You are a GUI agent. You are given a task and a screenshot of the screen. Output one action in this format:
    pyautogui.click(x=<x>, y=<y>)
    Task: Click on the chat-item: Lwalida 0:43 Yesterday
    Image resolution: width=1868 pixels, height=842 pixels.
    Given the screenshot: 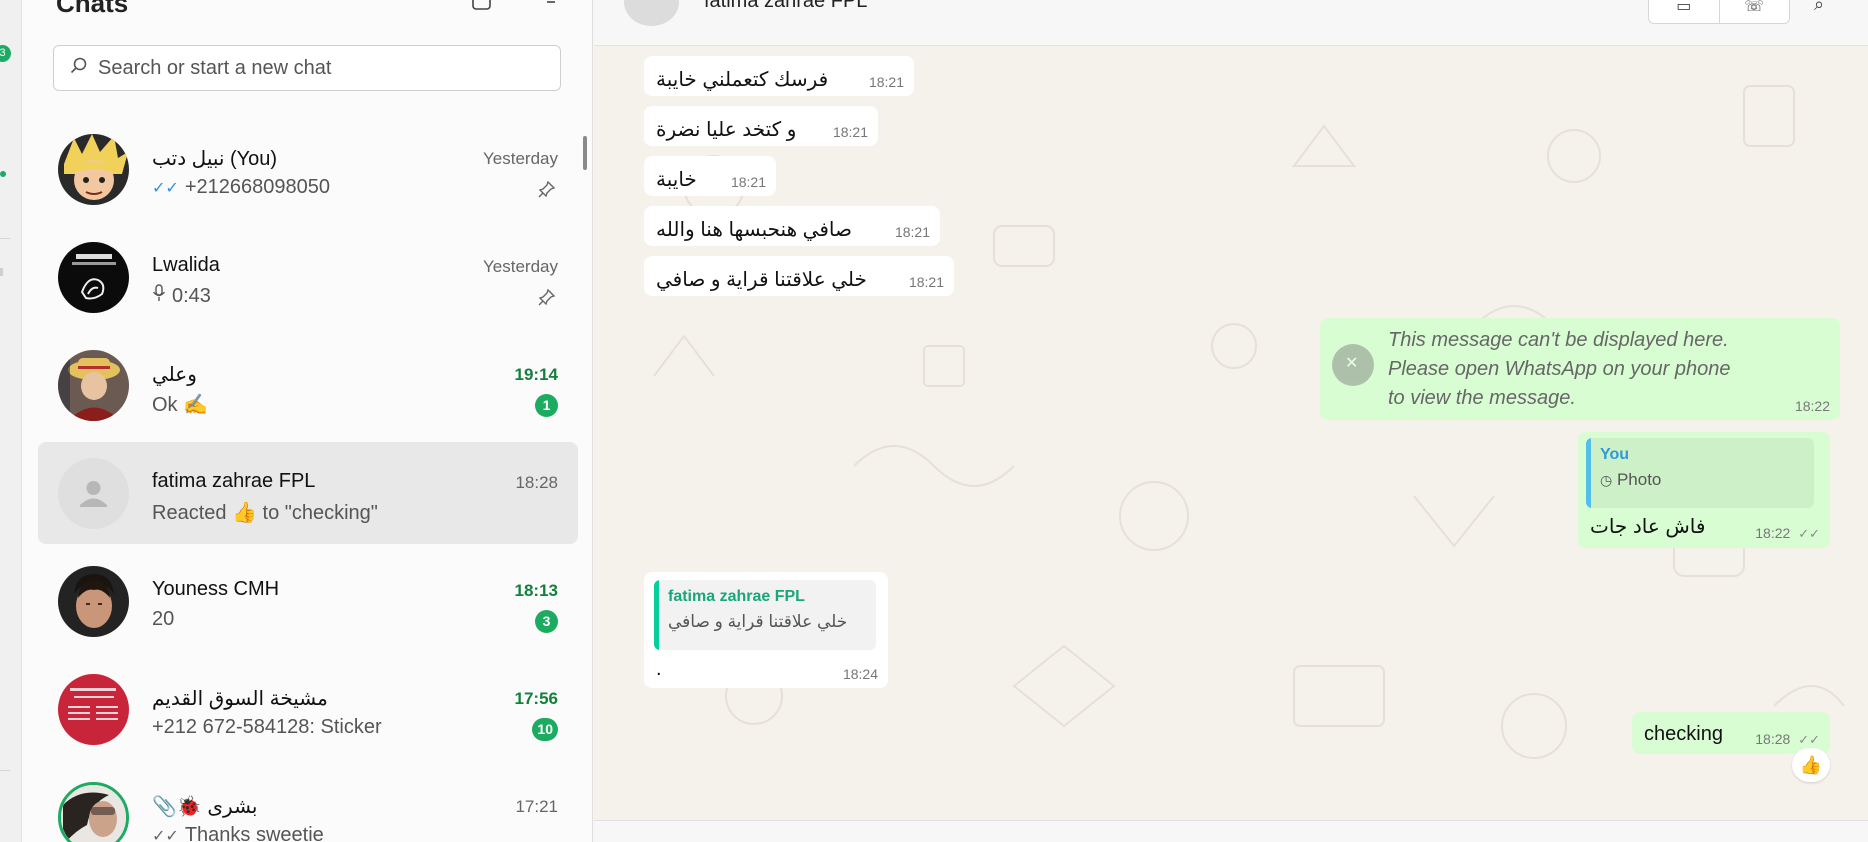 What is the action you would take?
    pyautogui.click(x=308, y=277)
    